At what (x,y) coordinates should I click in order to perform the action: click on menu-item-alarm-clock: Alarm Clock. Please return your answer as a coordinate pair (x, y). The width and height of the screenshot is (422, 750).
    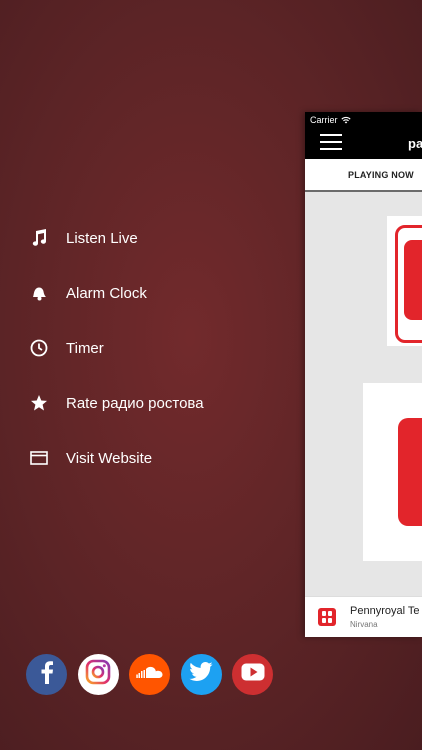
    Looking at the image, I should click on (88, 293).